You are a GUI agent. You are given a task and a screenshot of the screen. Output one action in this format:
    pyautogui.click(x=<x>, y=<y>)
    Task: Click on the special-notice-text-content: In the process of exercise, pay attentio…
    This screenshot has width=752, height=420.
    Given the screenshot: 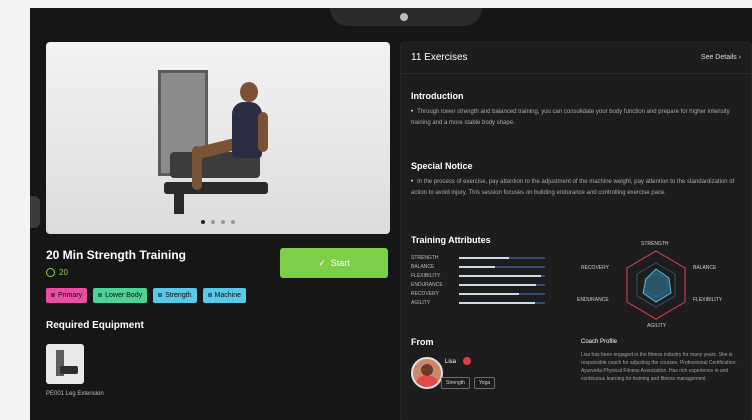 What is the action you would take?
    pyautogui.click(x=573, y=187)
    